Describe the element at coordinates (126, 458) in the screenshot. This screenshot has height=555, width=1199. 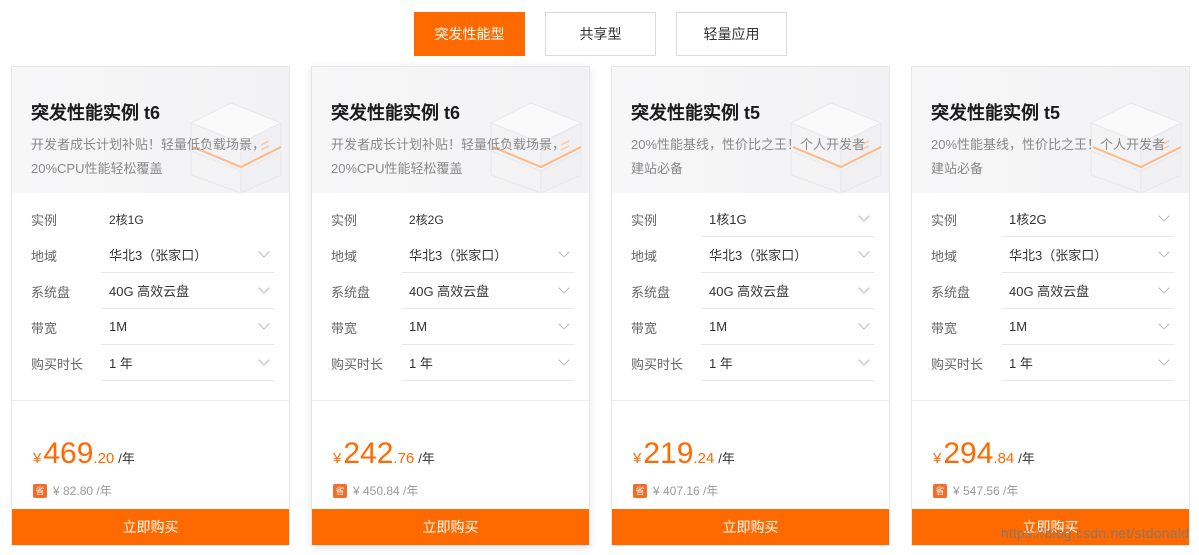
I see `price-unit: /年` at that location.